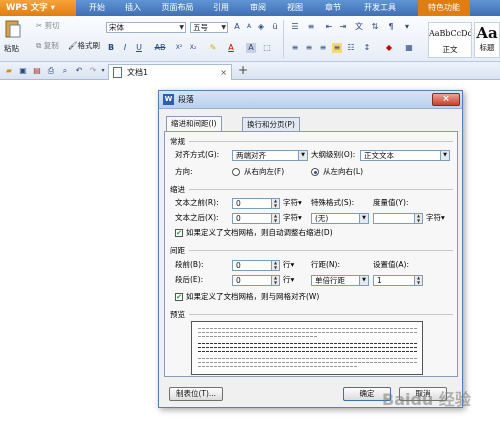  Describe the element at coordinates (309, 48) in the screenshot. I see `align-center-icon: ≡` at that location.